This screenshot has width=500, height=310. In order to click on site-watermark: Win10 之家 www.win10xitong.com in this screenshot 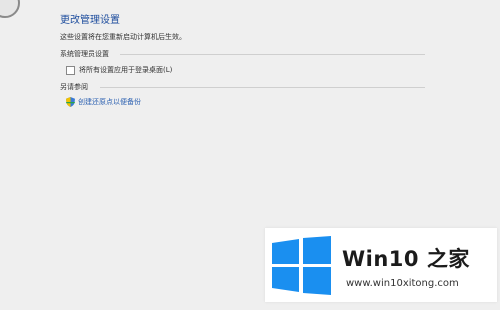, I will do `click(381, 265)`.